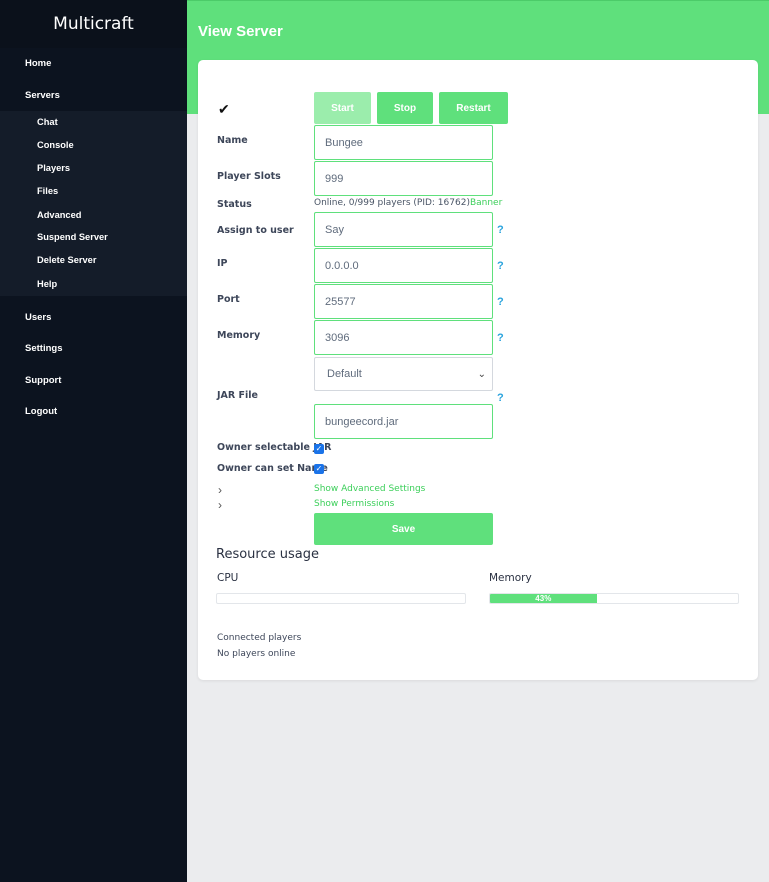 This screenshot has width=769, height=882. I want to click on cpu-bar, so click(341, 598).